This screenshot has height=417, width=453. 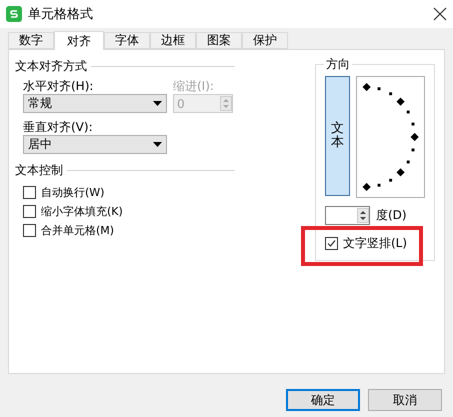 I want to click on app-logo-icon, so click(x=14, y=14).